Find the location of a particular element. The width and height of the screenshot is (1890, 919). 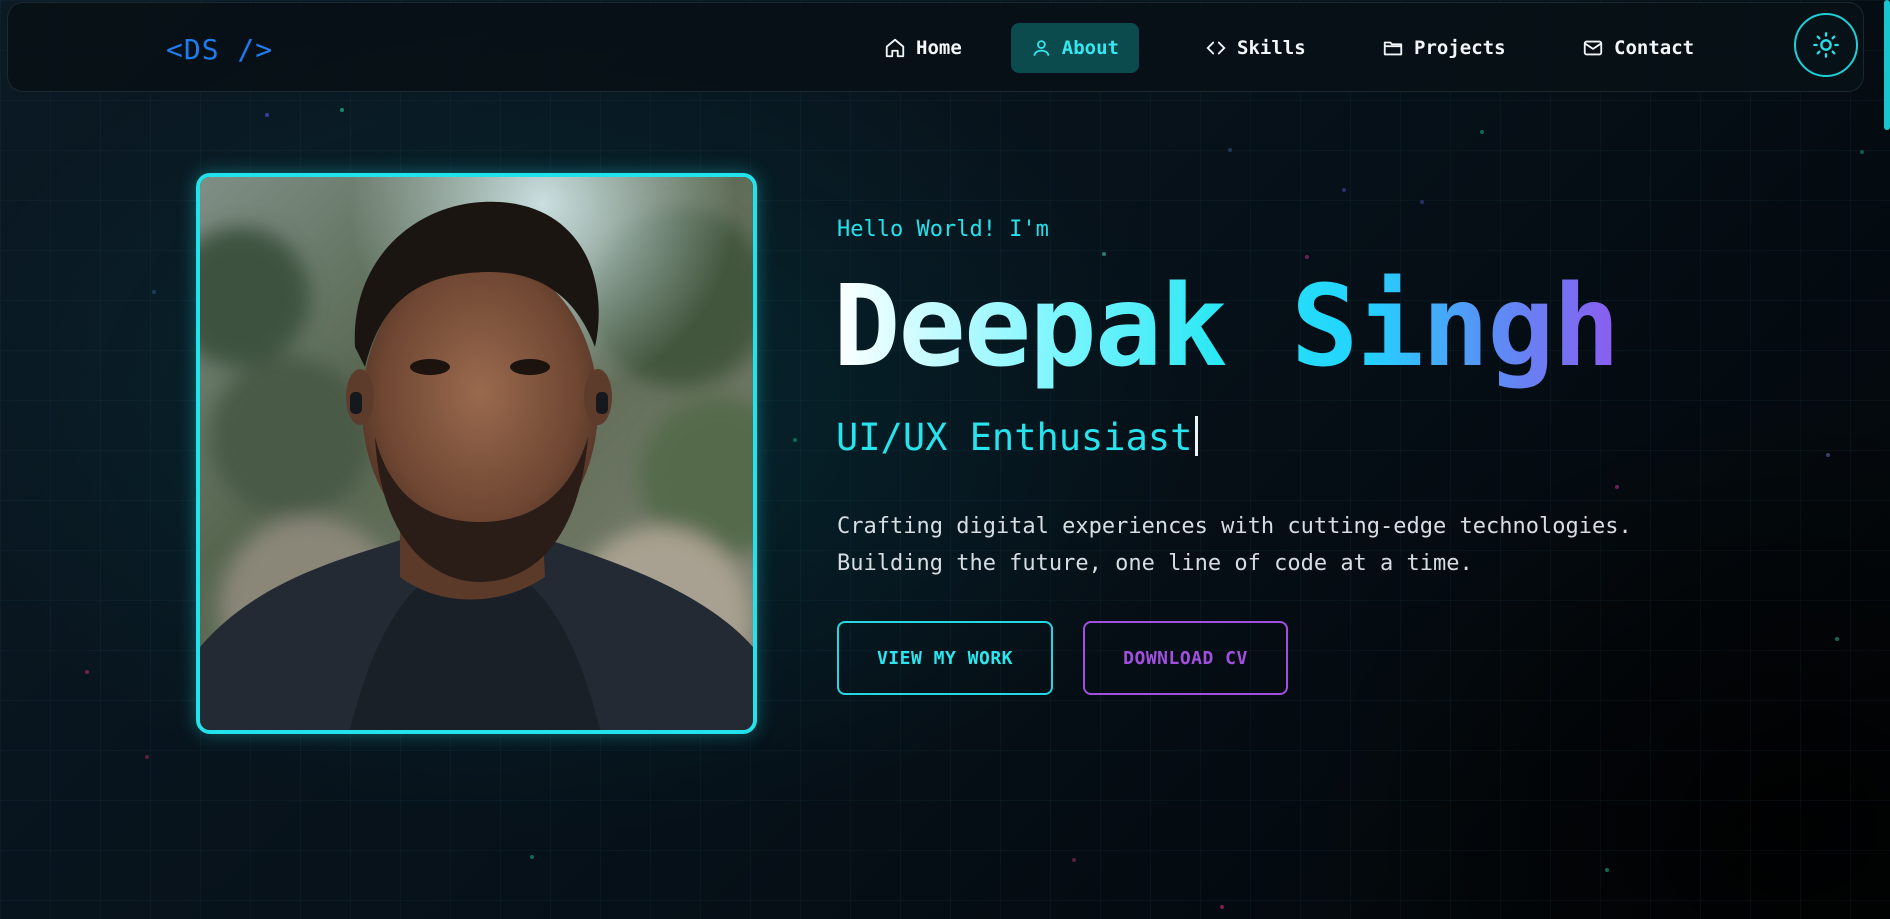

site-logo: <DS /> is located at coordinates (219, 49).